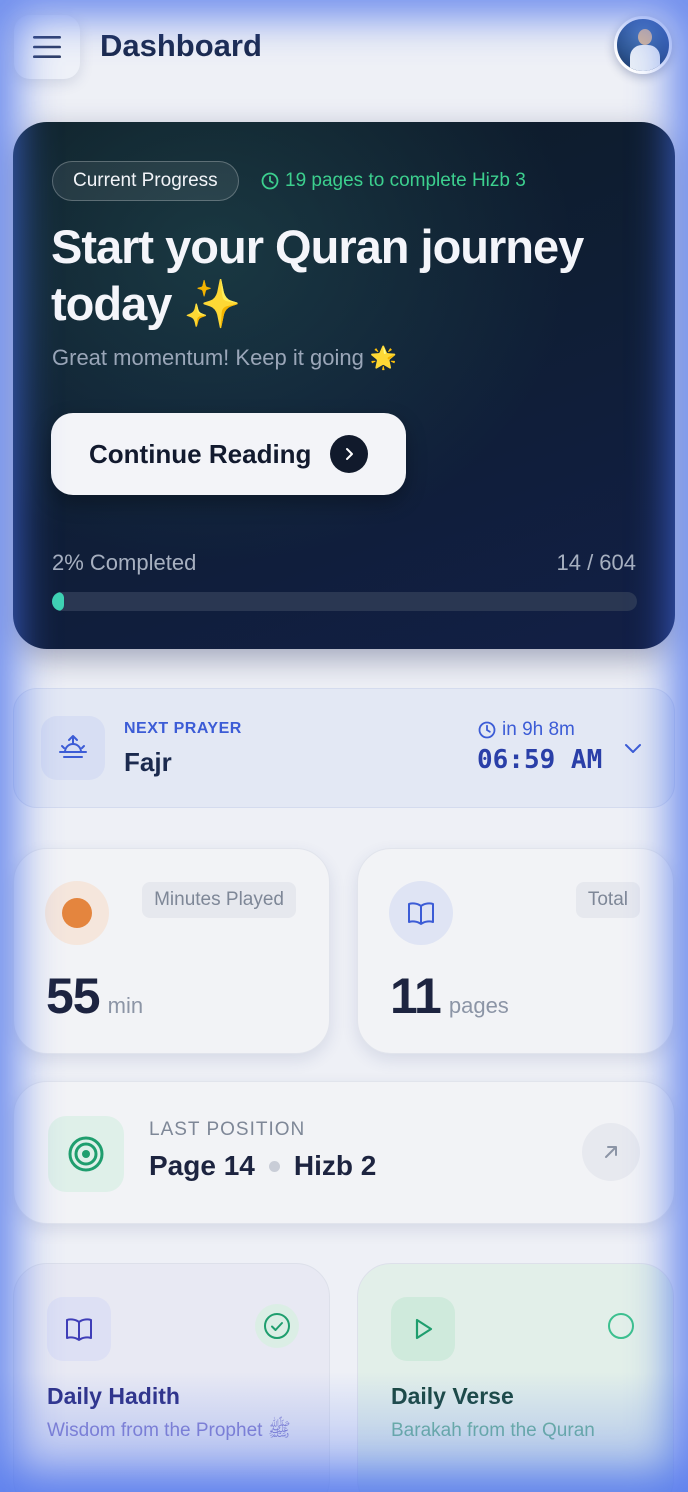  I want to click on last-position-label: LAST POSITION, so click(227, 1129).